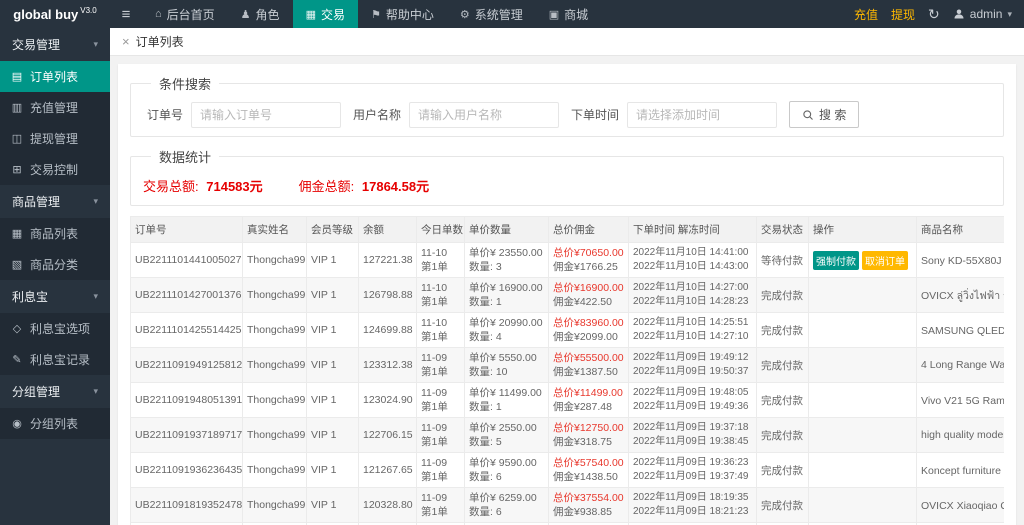 This screenshot has height=525, width=1024. Describe the element at coordinates (506, 505) in the screenshot. I see `cell-price-qty: 单价¥ 6259.00 数量: 6` at that location.